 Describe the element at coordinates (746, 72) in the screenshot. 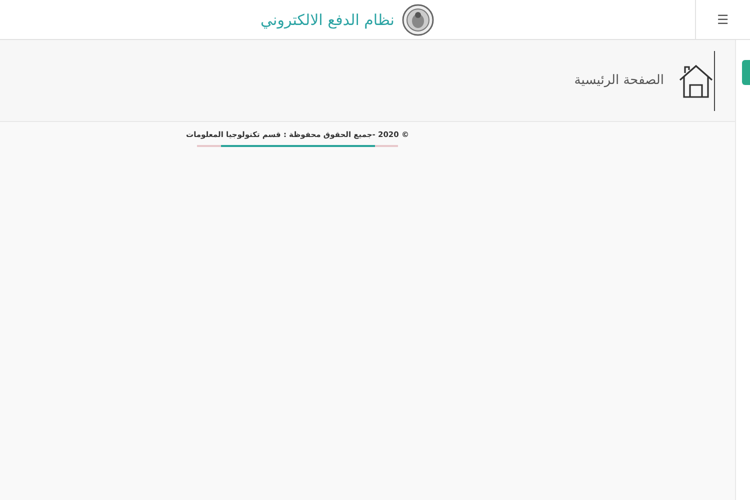

I see `side-tab` at that location.